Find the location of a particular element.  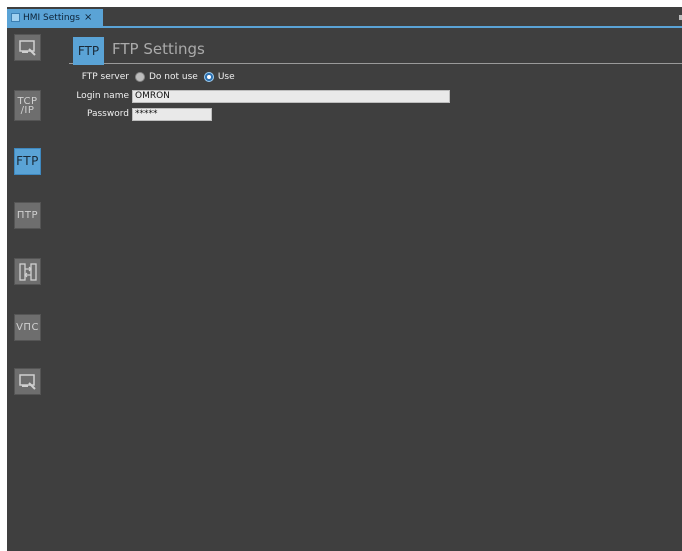

vnc-icon: VПC is located at coordinates (27, 327).